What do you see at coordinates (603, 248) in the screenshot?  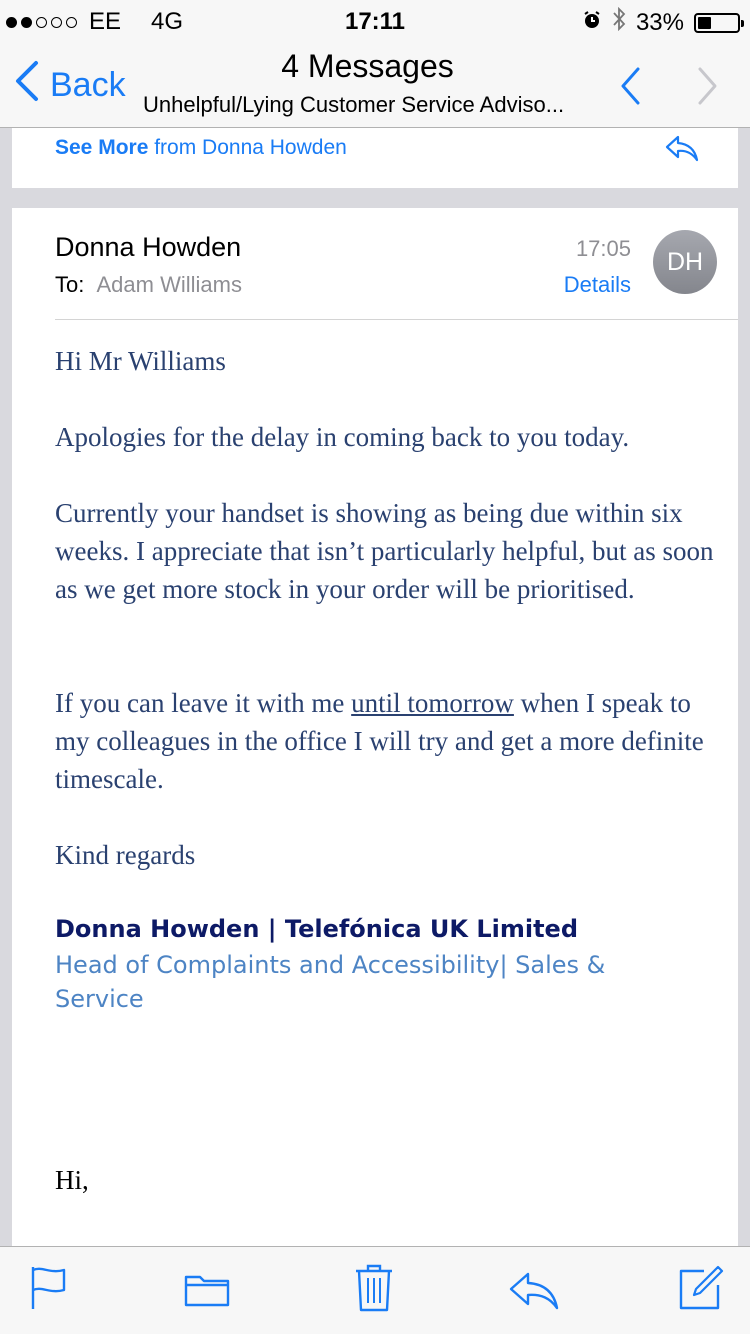 I see `message-time: 17:05` at bounding box center [603, 248].